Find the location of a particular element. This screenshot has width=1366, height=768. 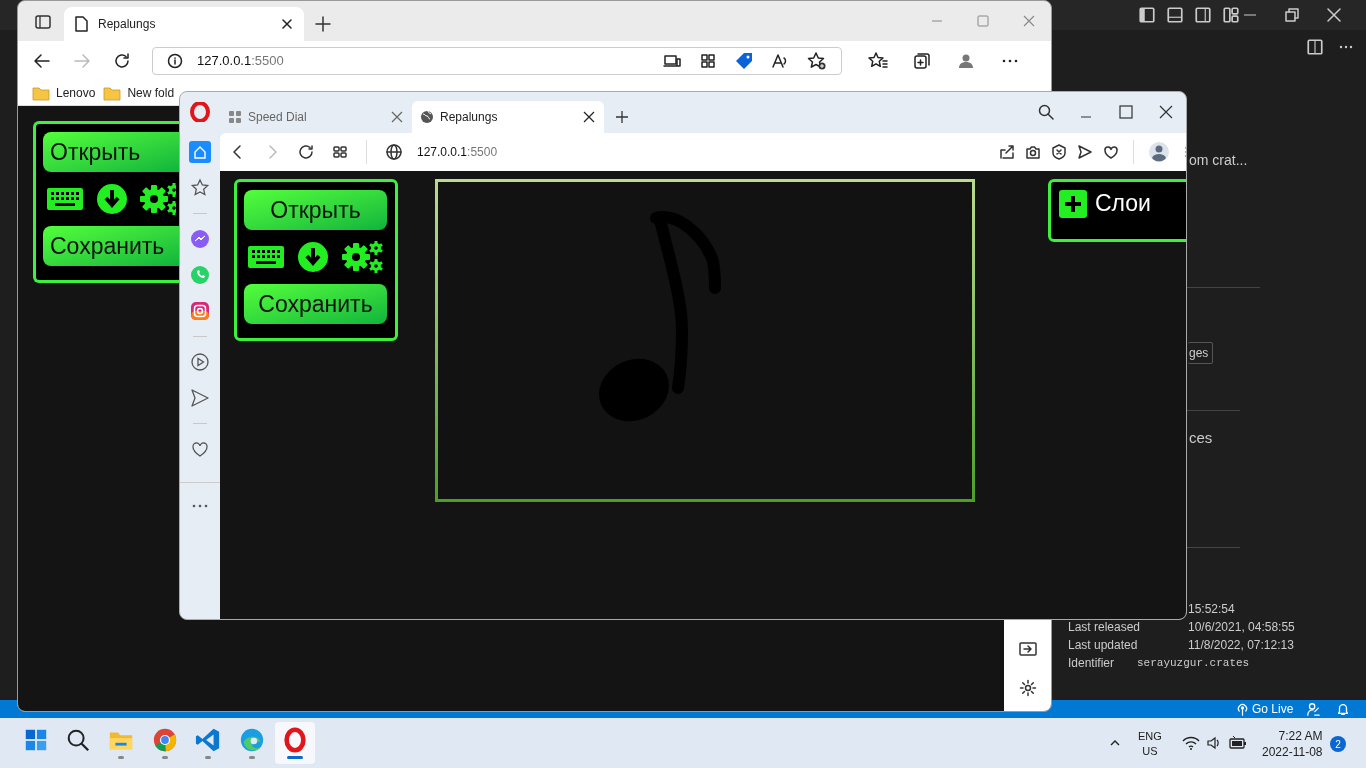

opera-icon is located at coordinates (295, 740).